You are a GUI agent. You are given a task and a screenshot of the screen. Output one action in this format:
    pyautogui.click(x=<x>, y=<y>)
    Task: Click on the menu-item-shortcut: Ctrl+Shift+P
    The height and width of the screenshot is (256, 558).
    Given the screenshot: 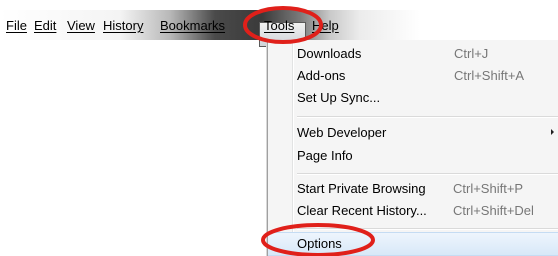 What is the action you would take?
    pyautogui.click(x=488, y=188)
    